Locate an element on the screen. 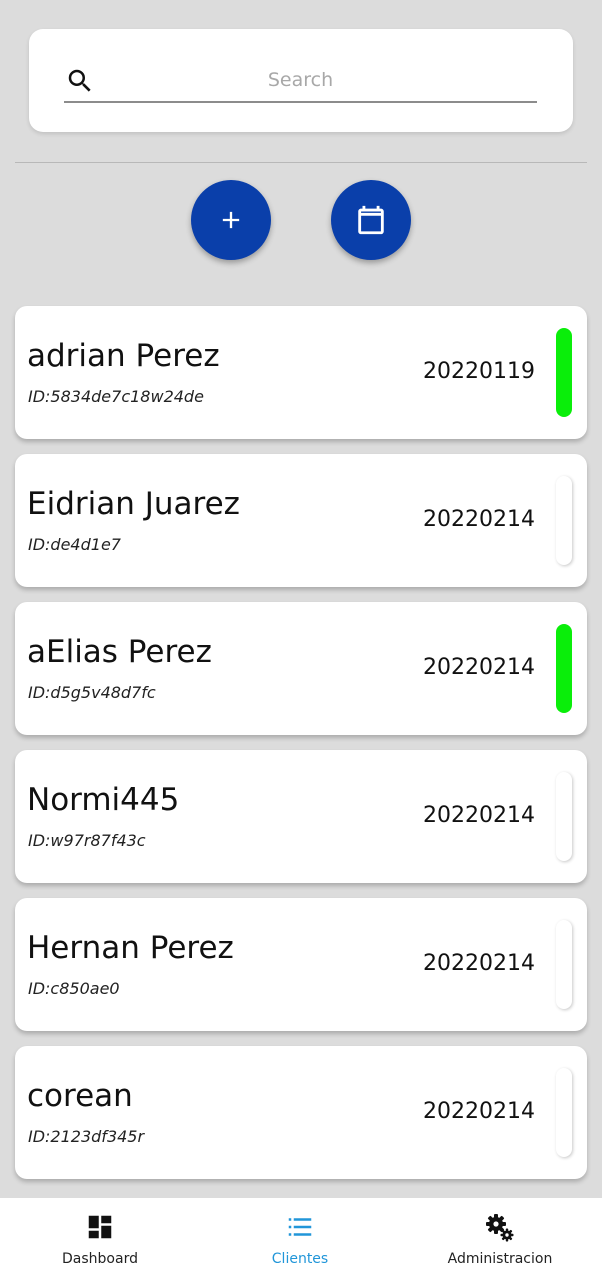 This screenshot has width=602, height=1280. client-card: Normi445 ID:w97r87f43c 20220214 is located at coordinates (301, 816).